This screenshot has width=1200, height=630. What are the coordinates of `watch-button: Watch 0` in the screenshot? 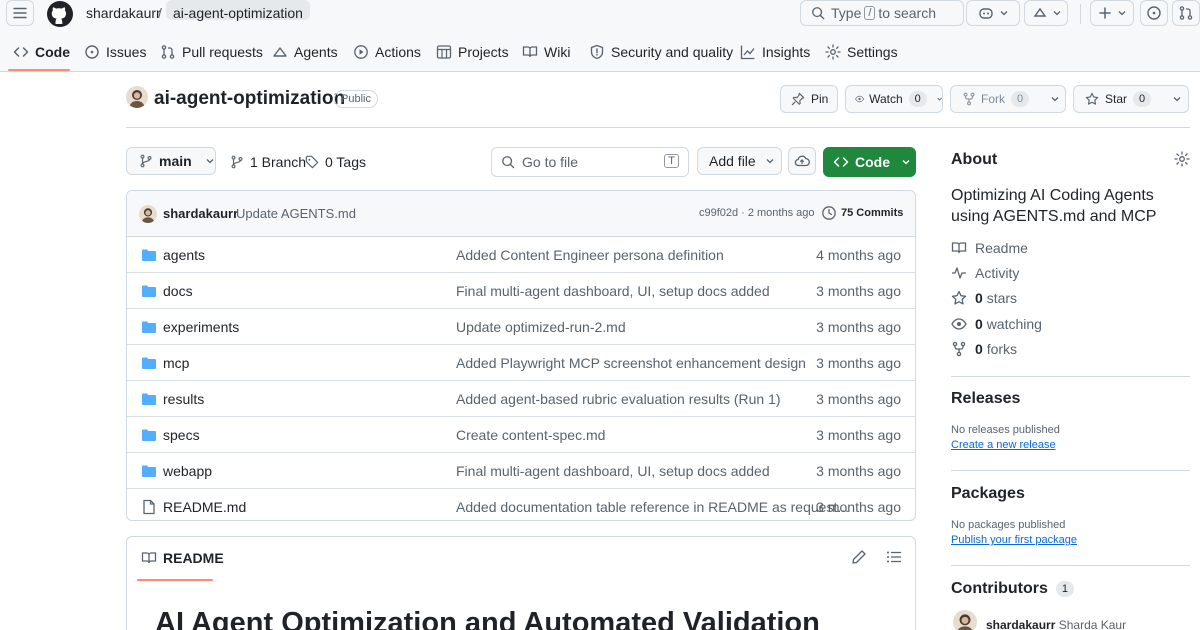 It's located at (894, 99).